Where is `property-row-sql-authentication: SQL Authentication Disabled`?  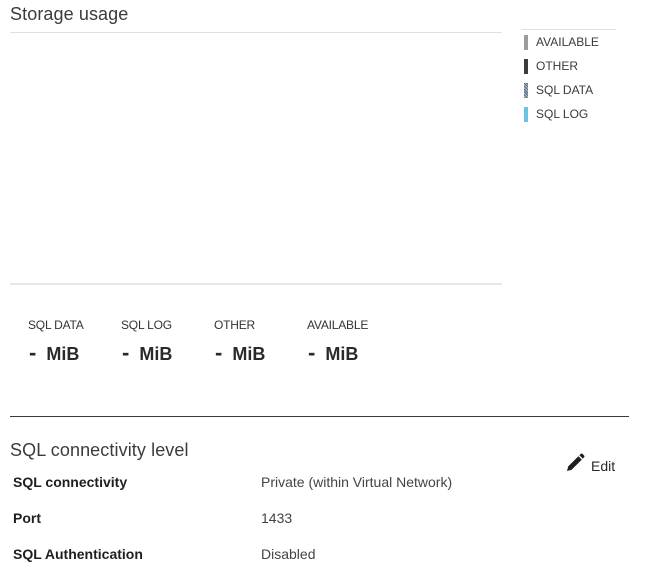
property-row-sql-authentication: SQL Authentication Disabled is located at coordinates (313, 556).